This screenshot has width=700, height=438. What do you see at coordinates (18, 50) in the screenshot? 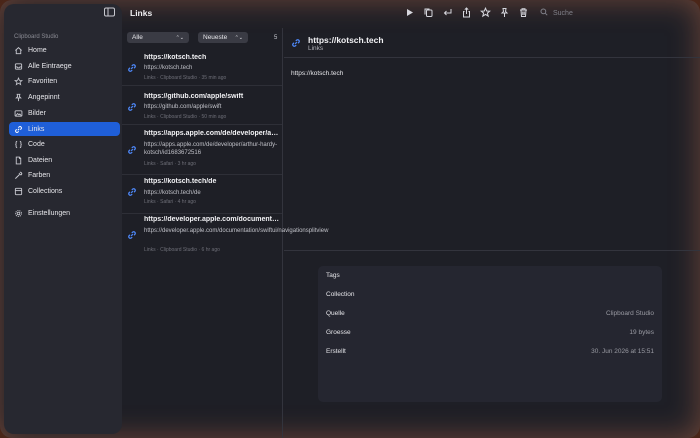
I see `house-icon` at bounding box center [18, 50].